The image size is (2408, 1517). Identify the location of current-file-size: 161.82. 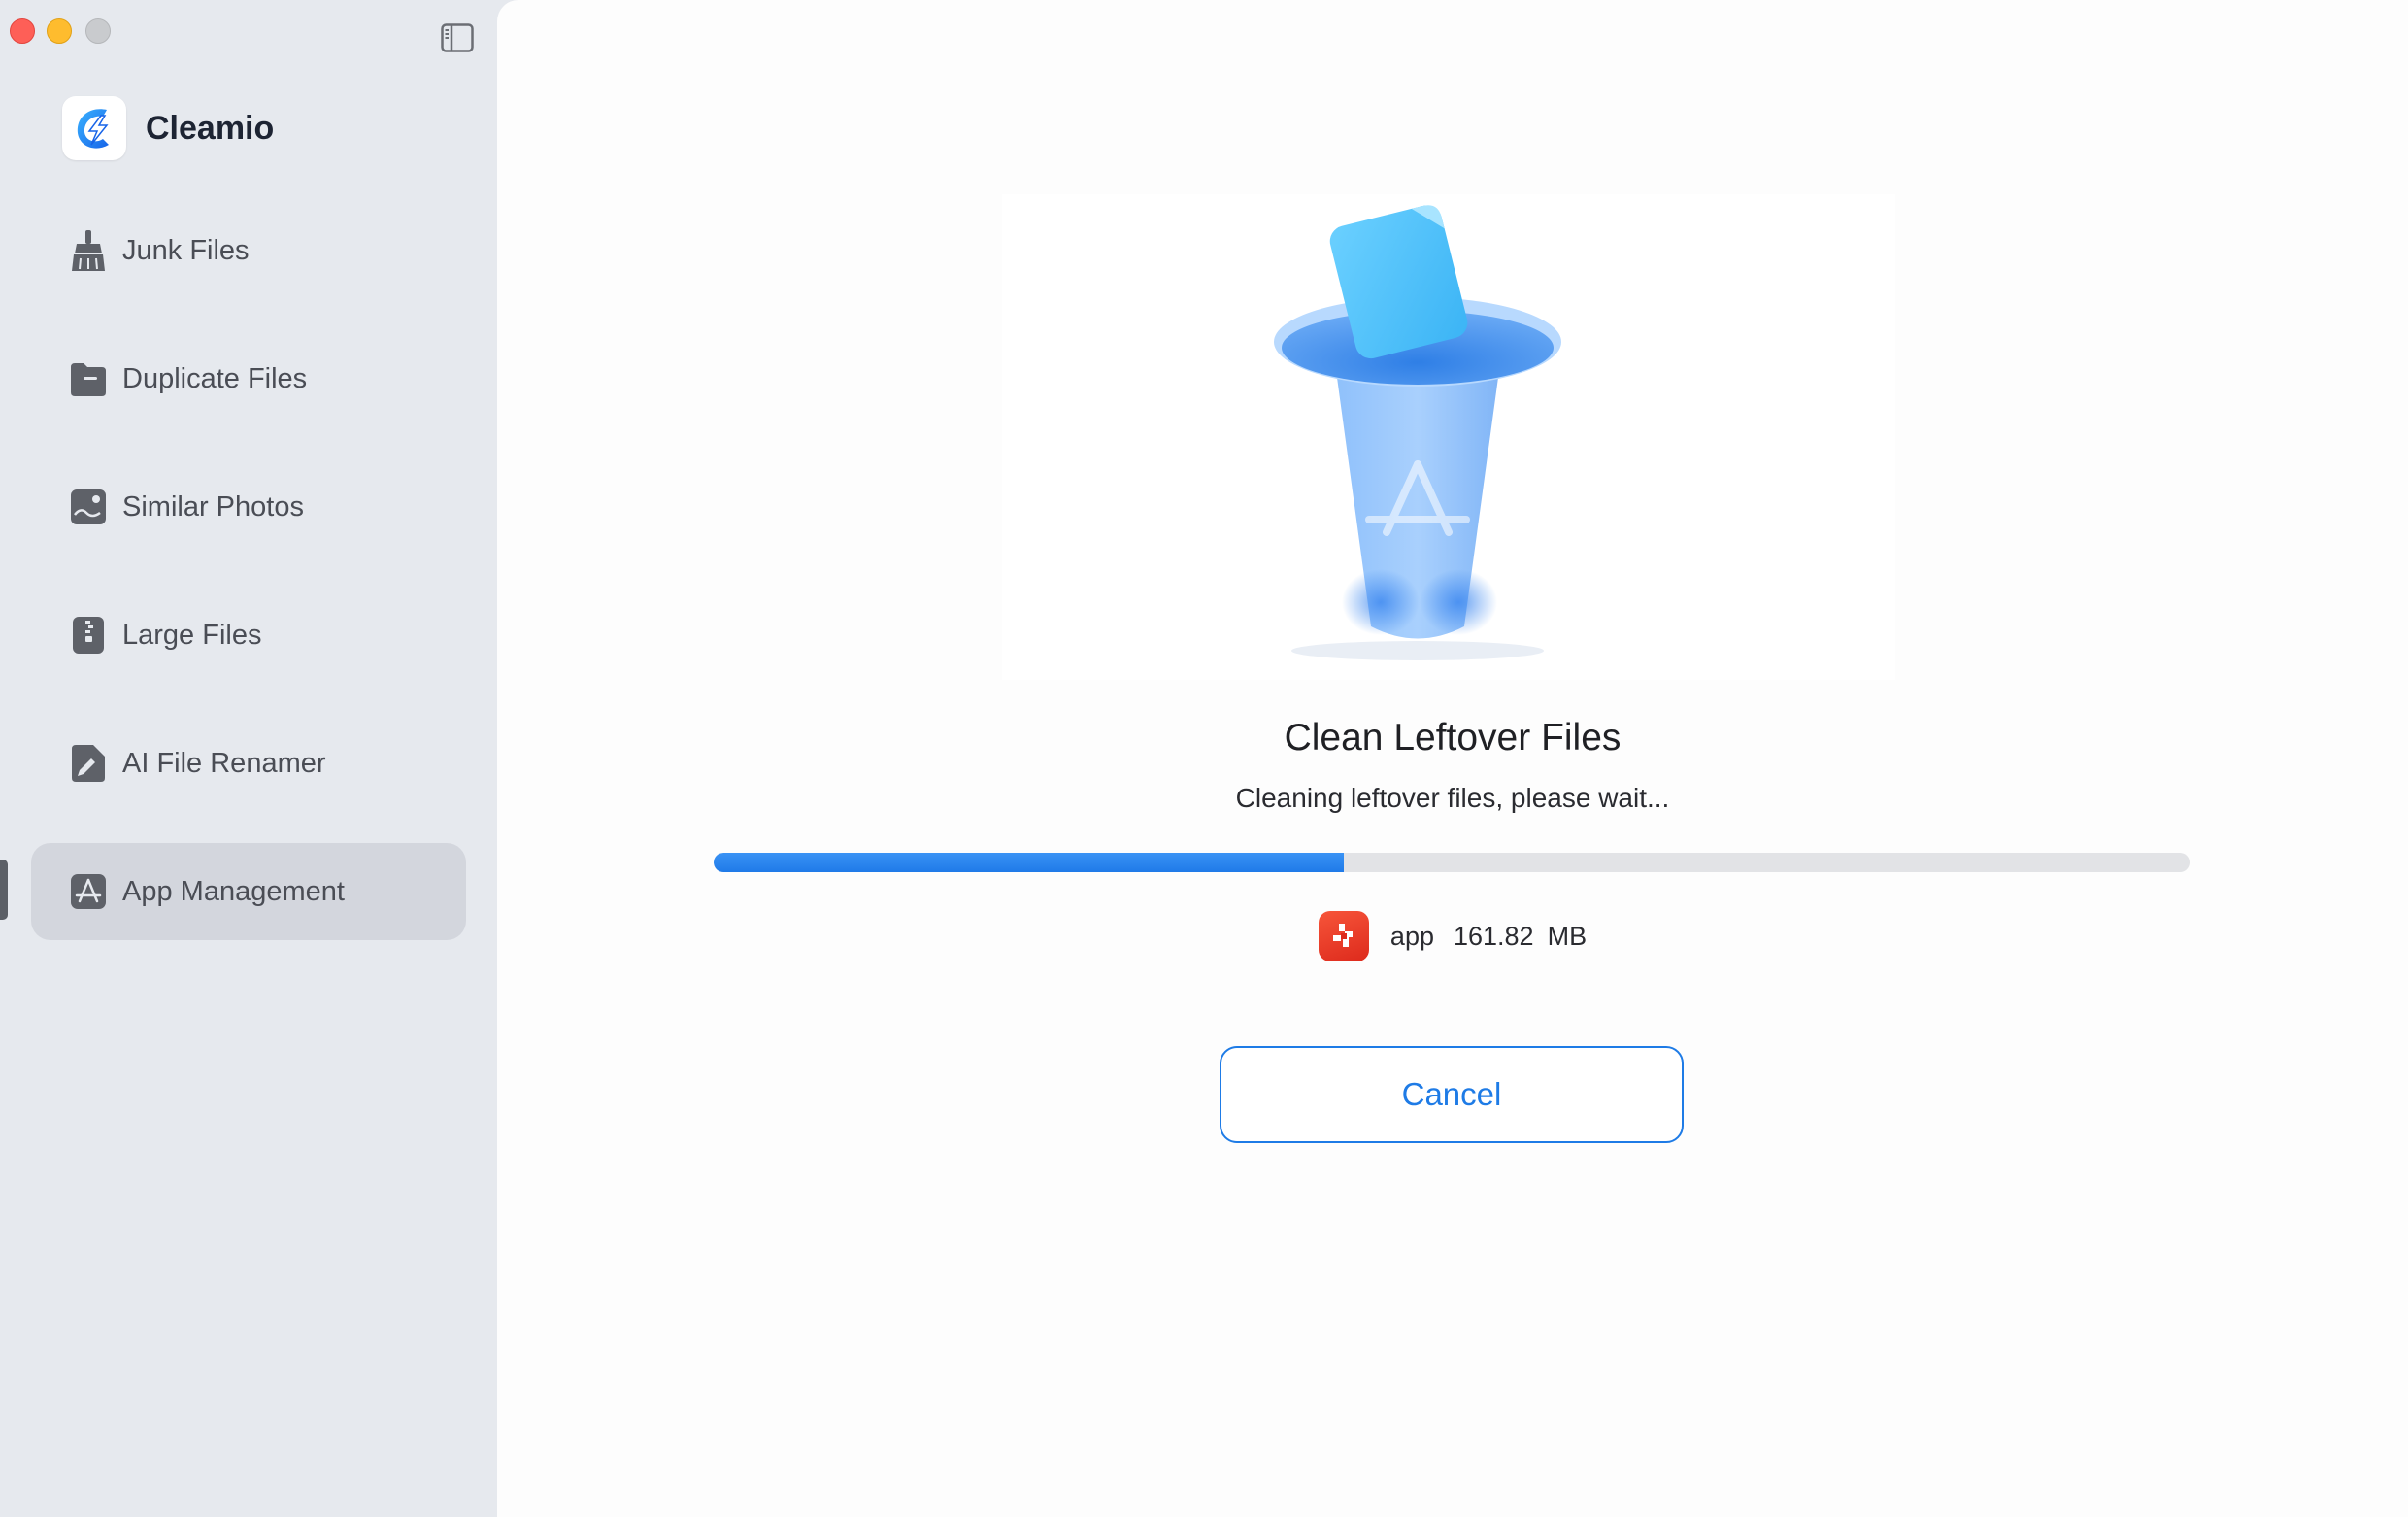
(1494, 936).